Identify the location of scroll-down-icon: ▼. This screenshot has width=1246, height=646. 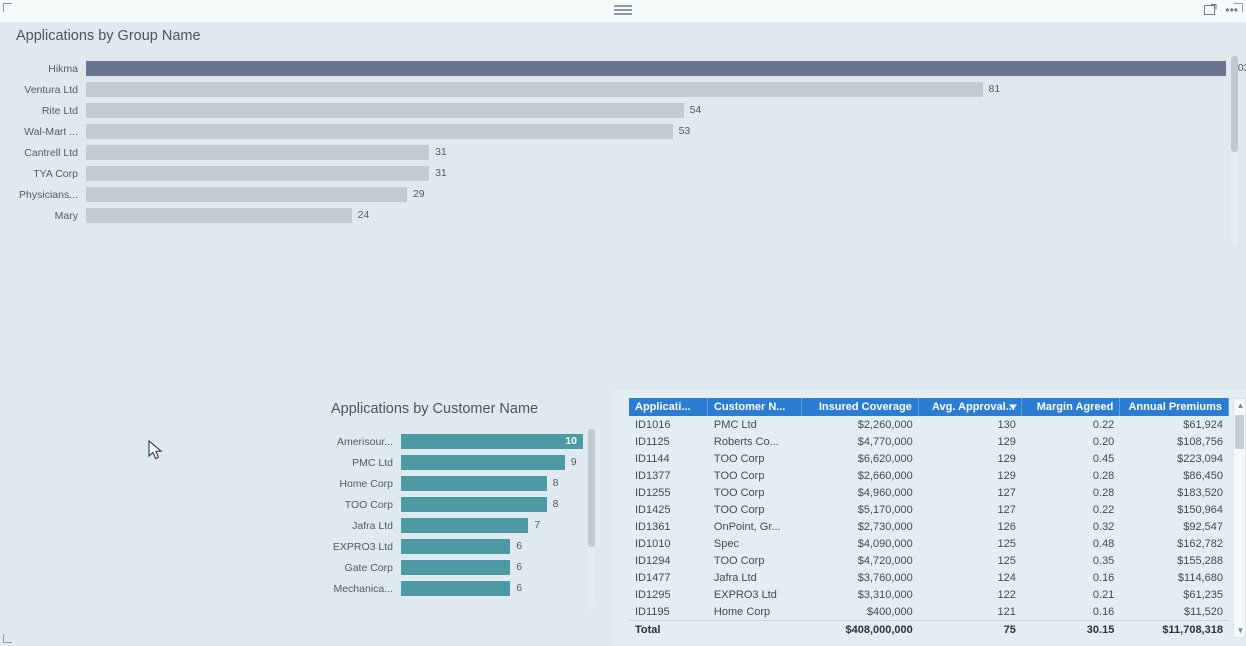
(1240, 630).